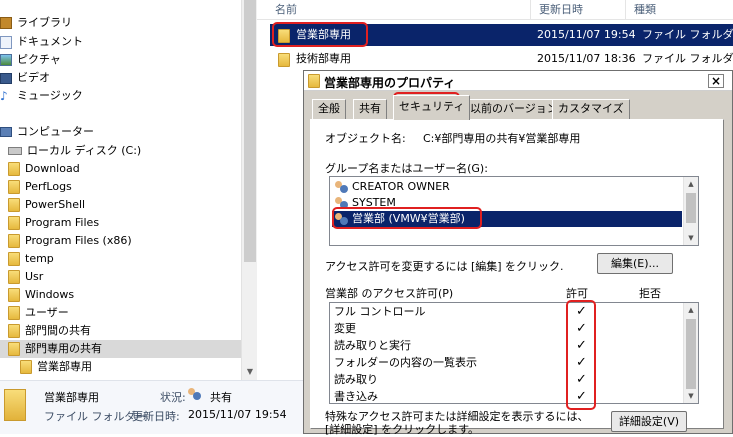  I want to click on column-modified: 更新日時, so click(578, 10).